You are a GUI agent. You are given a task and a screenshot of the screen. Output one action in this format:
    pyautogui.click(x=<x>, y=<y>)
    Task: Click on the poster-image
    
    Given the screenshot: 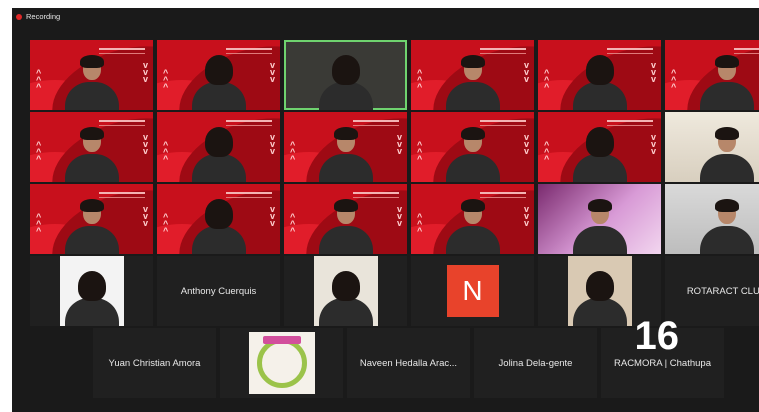 What is the action you would take?
    pyautogui.click(x=281, y=363)
    